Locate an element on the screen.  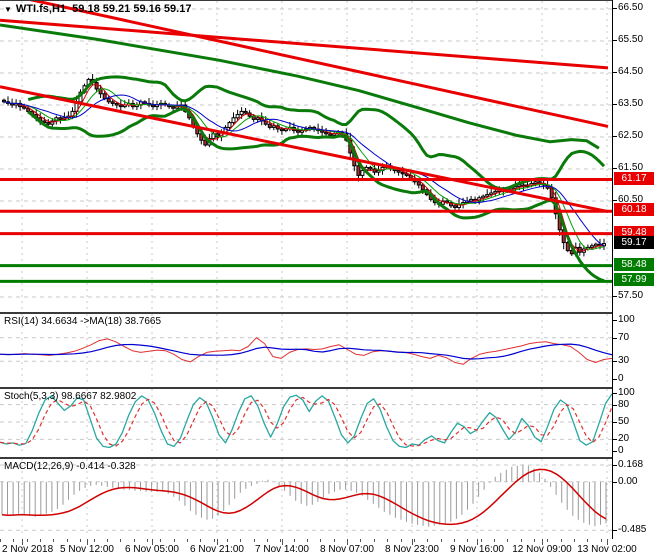
price-level-badge: 61.17 is located at coordinates (634, 178).